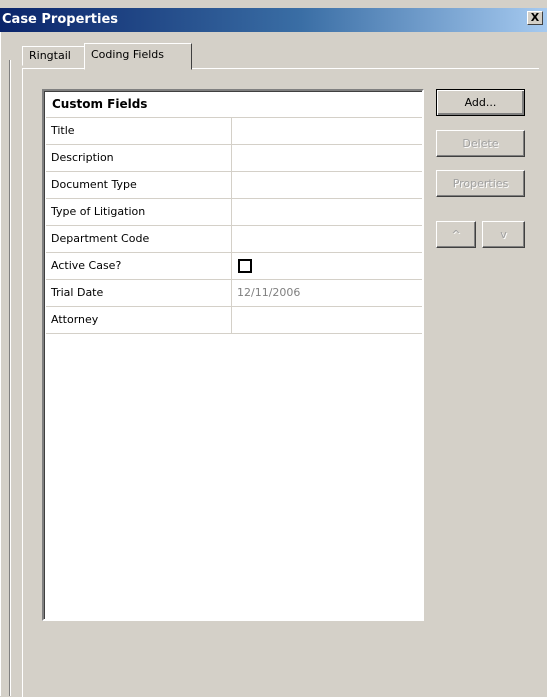 Image resolution: width=547 pixels, height=697 pixels. I want to click on field-name: Document Type, so click(139, 185).